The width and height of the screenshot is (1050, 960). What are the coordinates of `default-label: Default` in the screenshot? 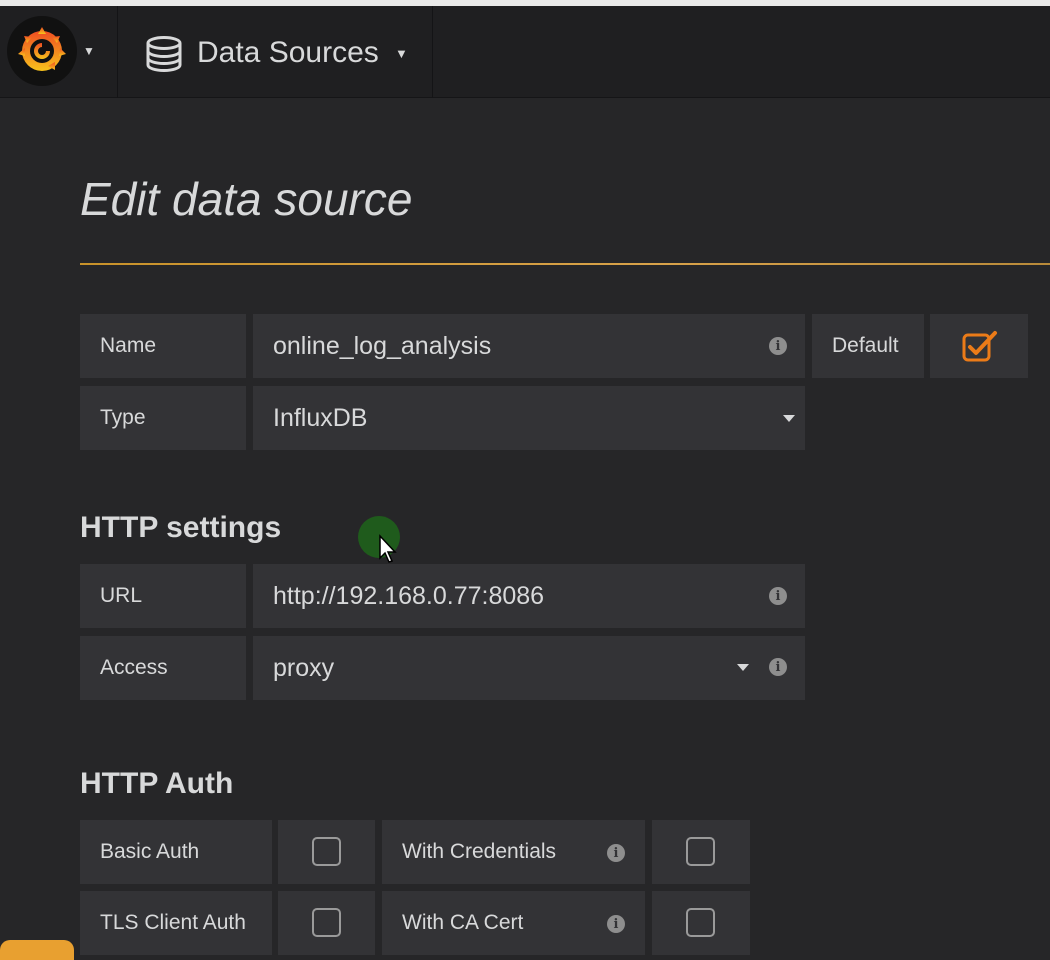 It's located at (868, 346).